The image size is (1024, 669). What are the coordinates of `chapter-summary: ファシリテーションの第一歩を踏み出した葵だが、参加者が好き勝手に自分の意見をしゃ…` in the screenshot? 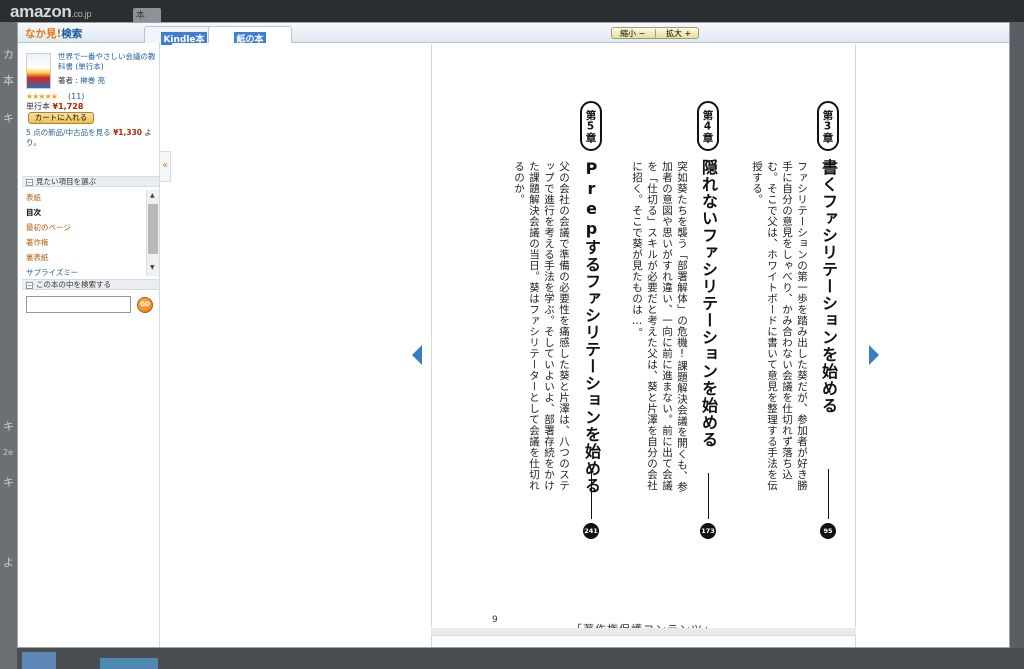 It's located at (779, 326).